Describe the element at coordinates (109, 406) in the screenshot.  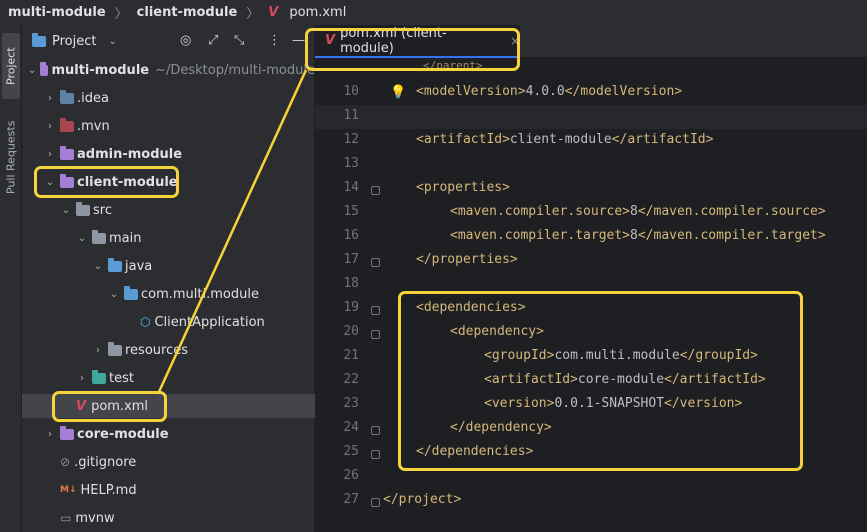
I see `pom-highlight-annotation` at that location.